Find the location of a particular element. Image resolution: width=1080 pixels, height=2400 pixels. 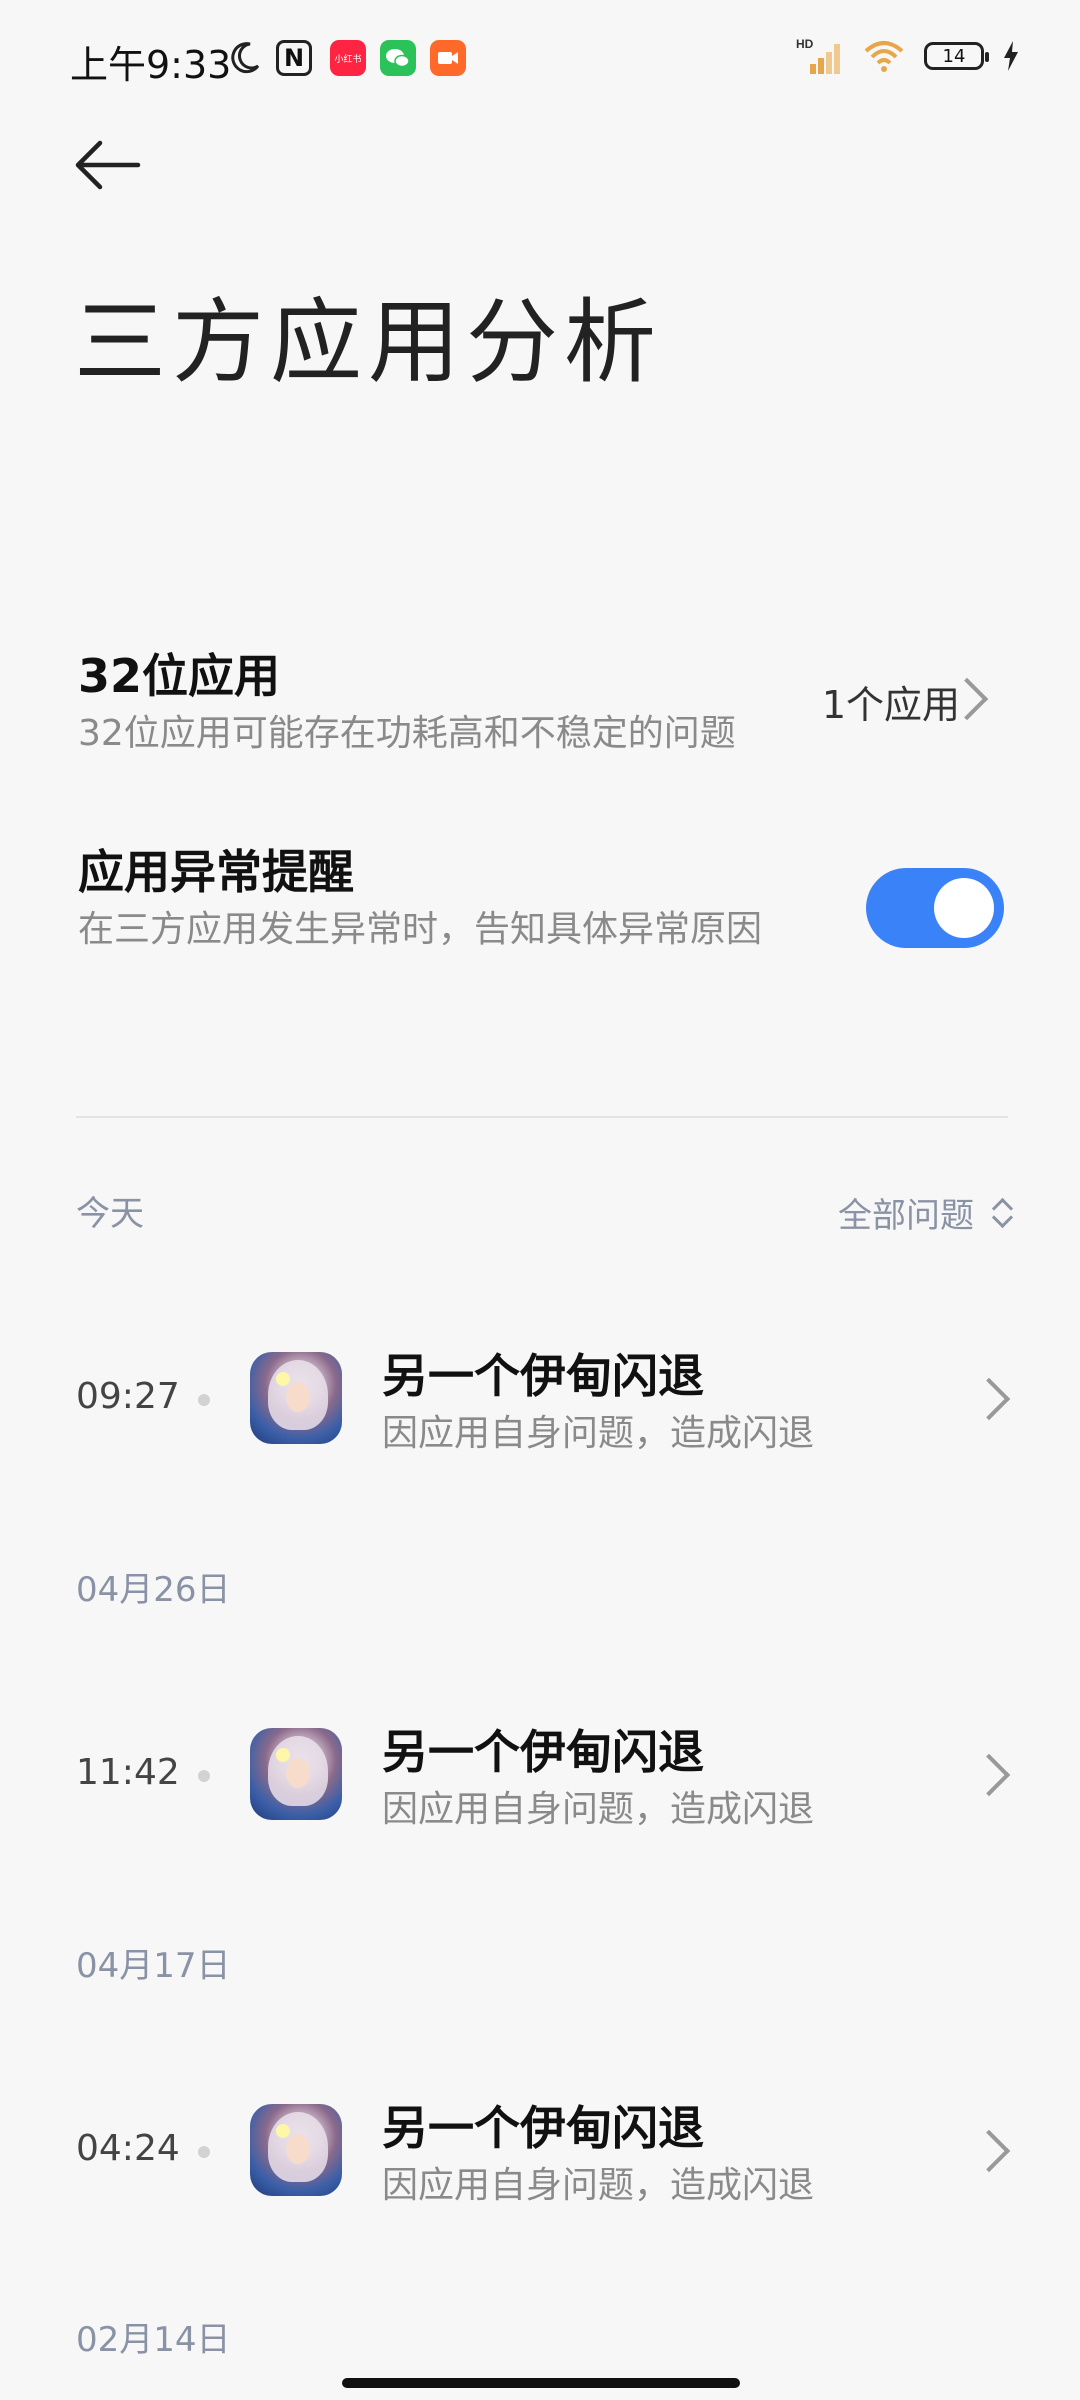

date-header: 今天 is located at coordinates (110, 1214).